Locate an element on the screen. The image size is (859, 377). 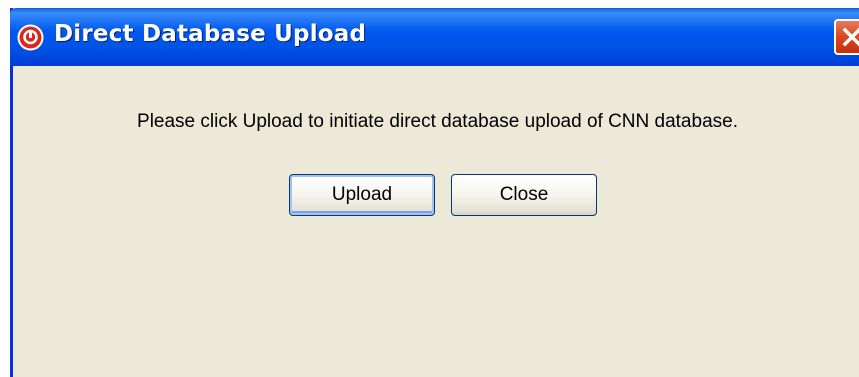
window-close-button is located at coordinates (846, 37).